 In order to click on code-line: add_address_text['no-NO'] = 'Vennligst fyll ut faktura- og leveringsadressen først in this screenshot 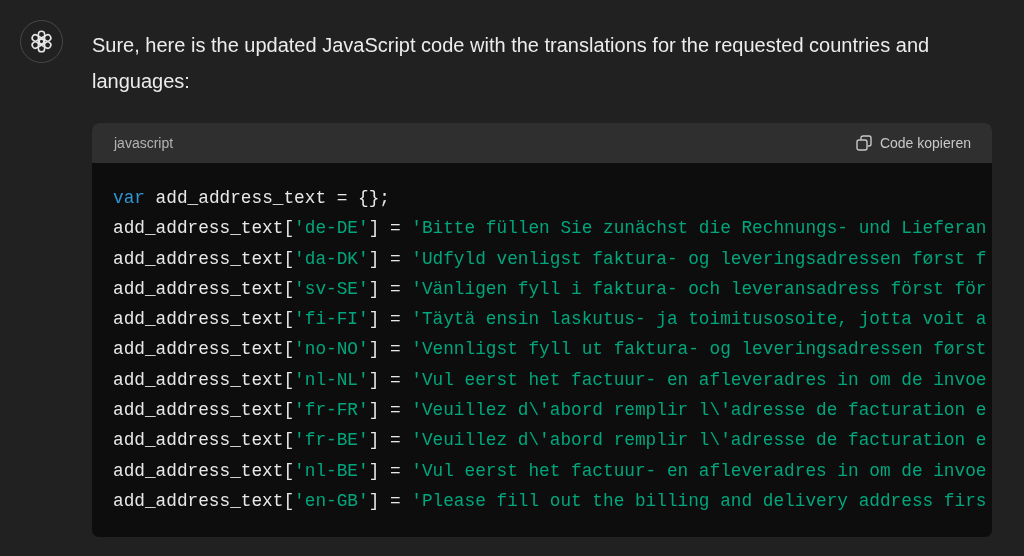, I will do `click(550, 350)`.